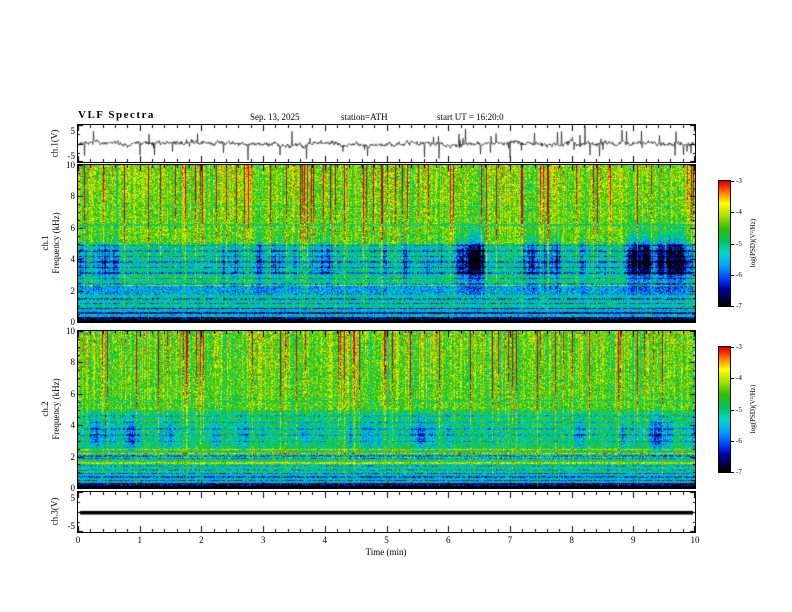  What do you see at coordinates (139, 540) in the screenshot?
I see `x-tick-label: 1` at bounding box center [139, 540].